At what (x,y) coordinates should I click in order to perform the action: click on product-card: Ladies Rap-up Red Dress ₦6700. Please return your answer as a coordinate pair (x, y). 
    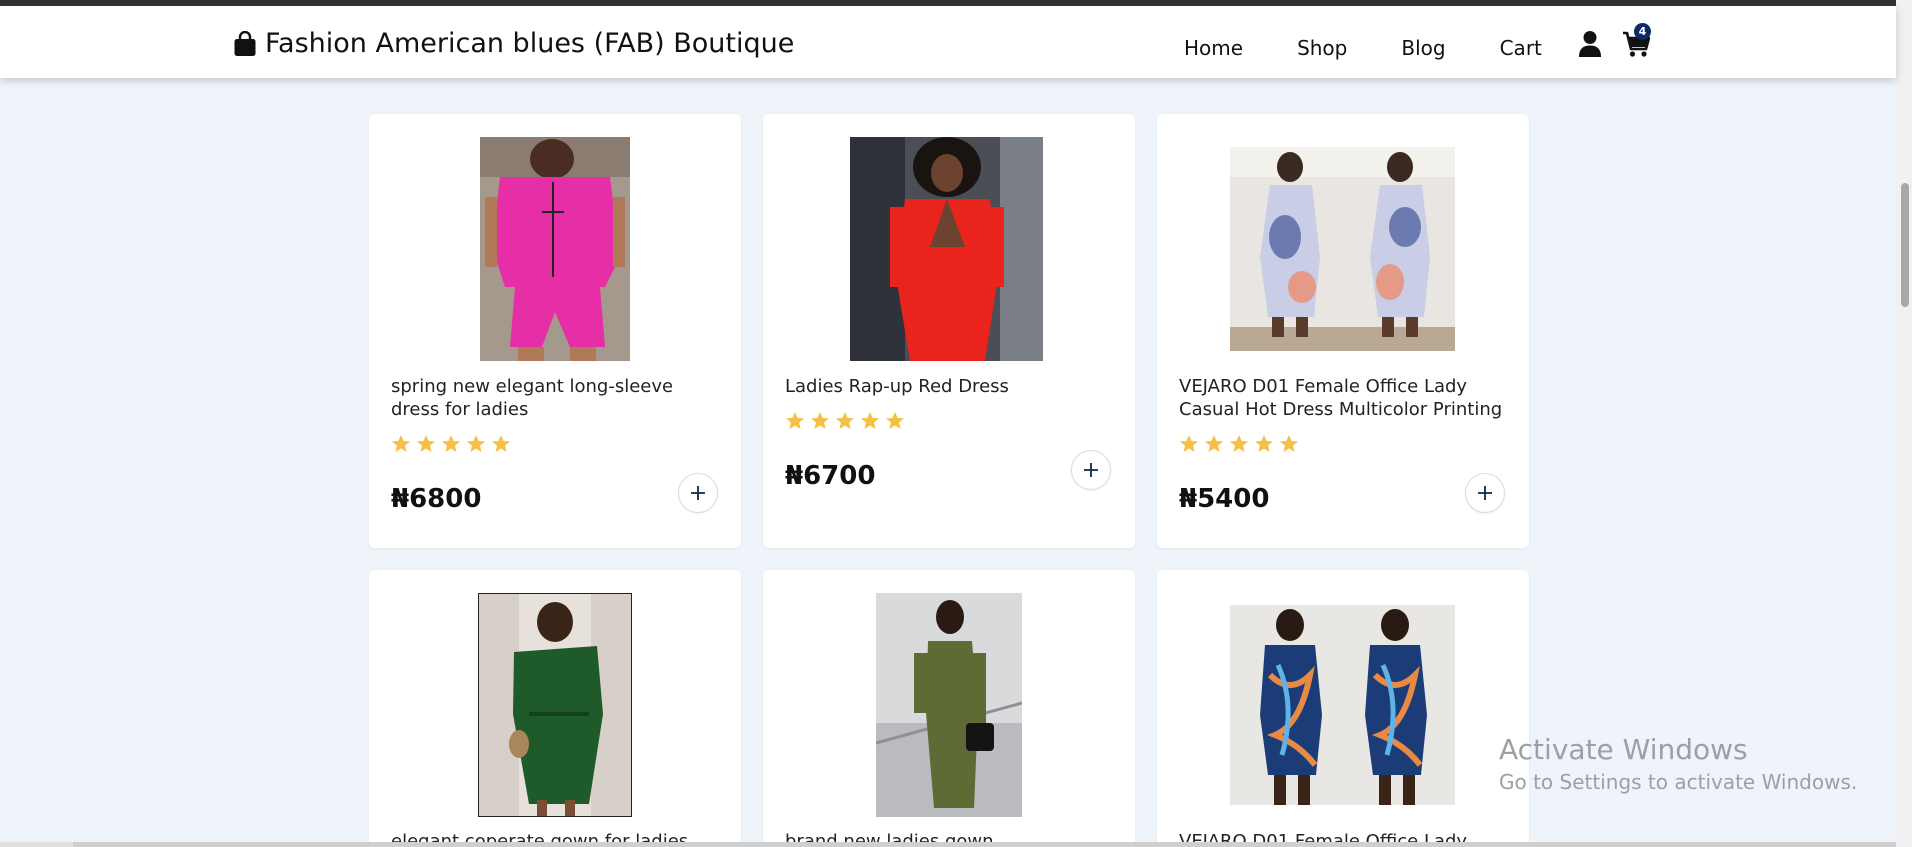
    Looking at the image, I should click on (949, 331).